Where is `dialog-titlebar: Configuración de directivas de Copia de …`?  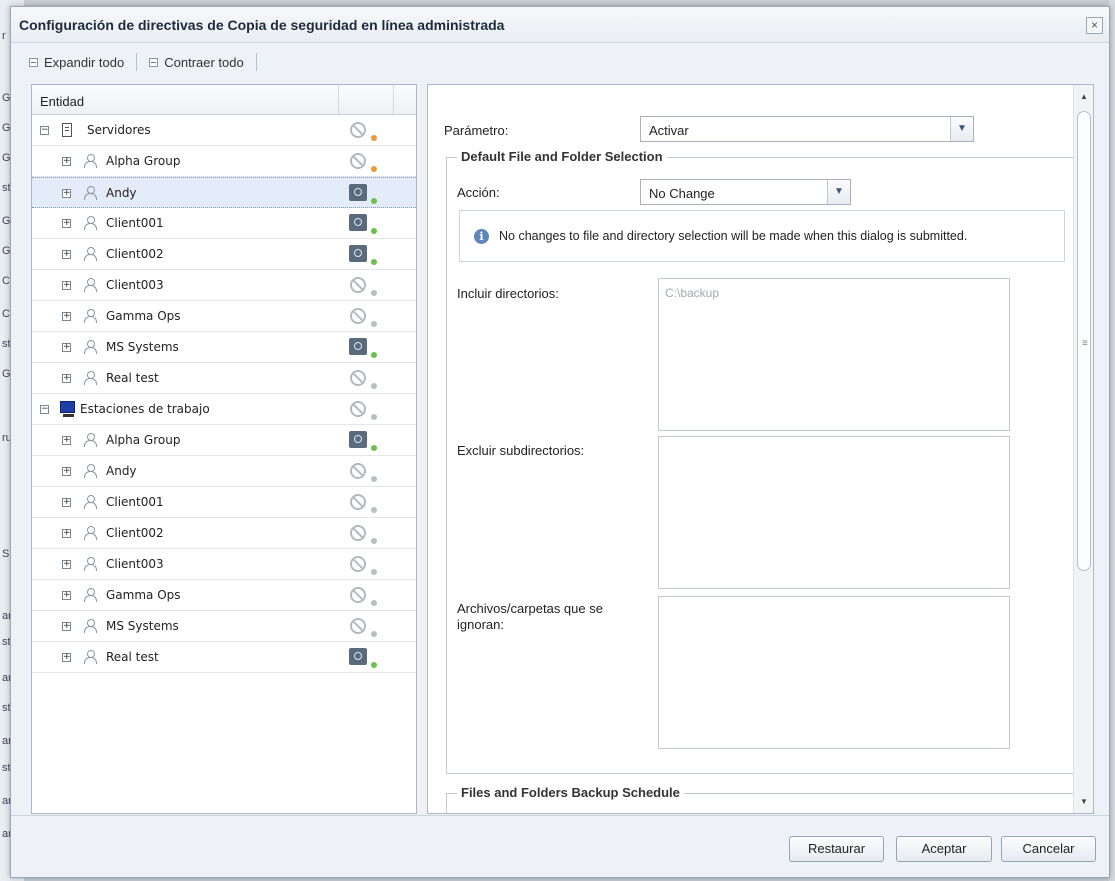
dialog-titlebar: Configuración de directivas de Copia de … is located at coordinates (560, 25).